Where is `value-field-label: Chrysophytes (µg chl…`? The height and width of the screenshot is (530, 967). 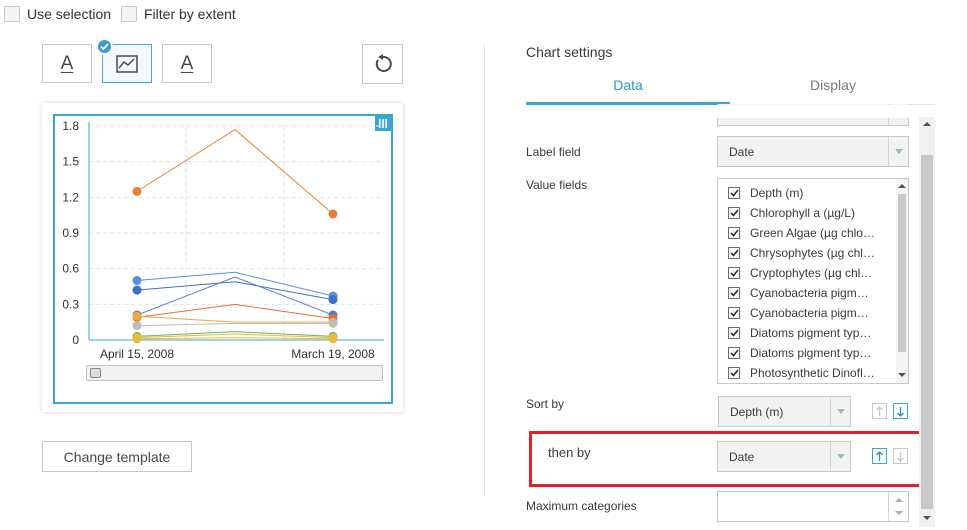 value-field-label: Chrysophytes (µg chl… is located at coordinates (812, 253).